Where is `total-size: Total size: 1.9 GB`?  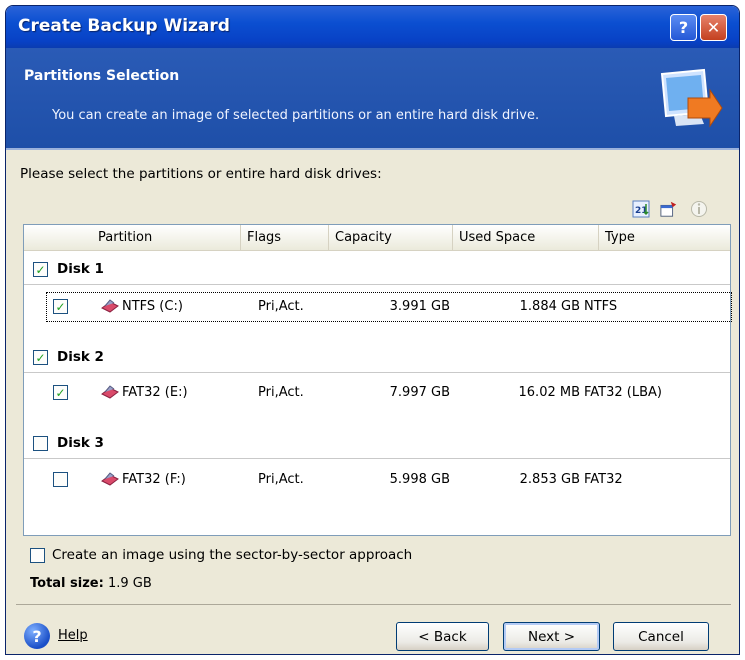
total-size: Total size: 1.9 GB is located at coordinates (91, 583).